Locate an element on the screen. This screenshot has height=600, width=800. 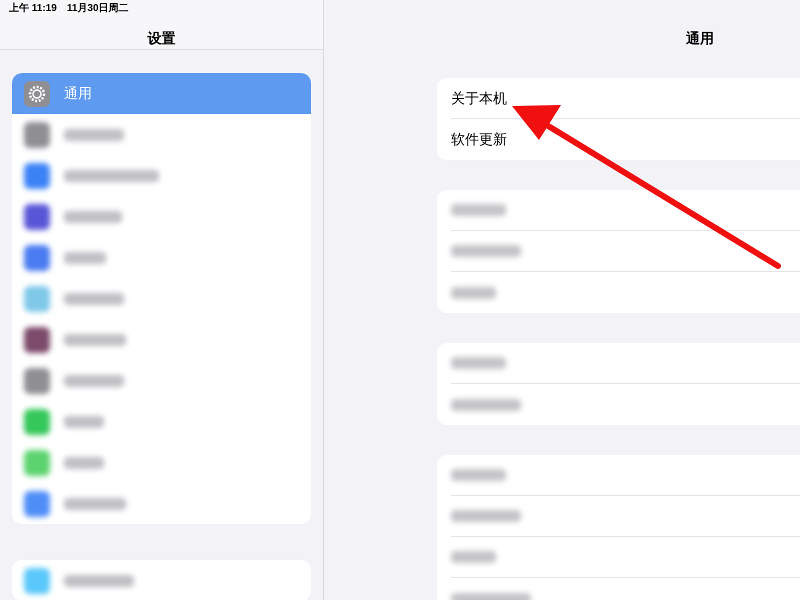
sidebar-title: 设置 is located at coordinates (161, 38).